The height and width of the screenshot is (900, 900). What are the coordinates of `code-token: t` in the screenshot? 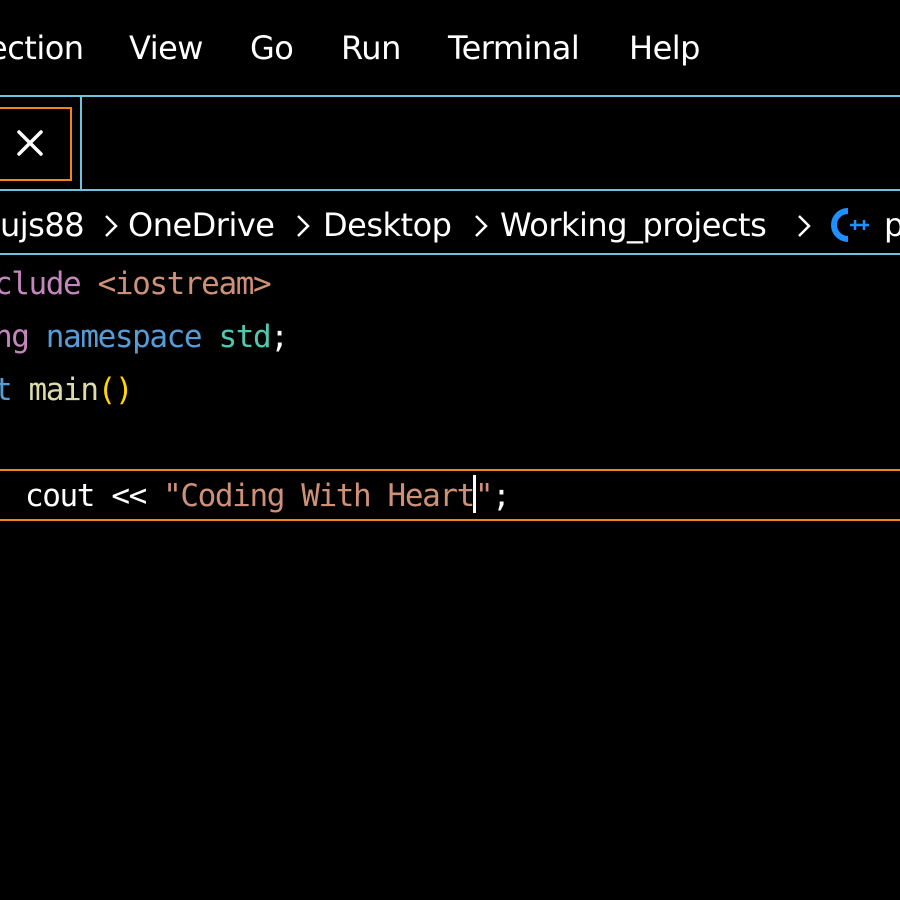 It's located at (6, 390).